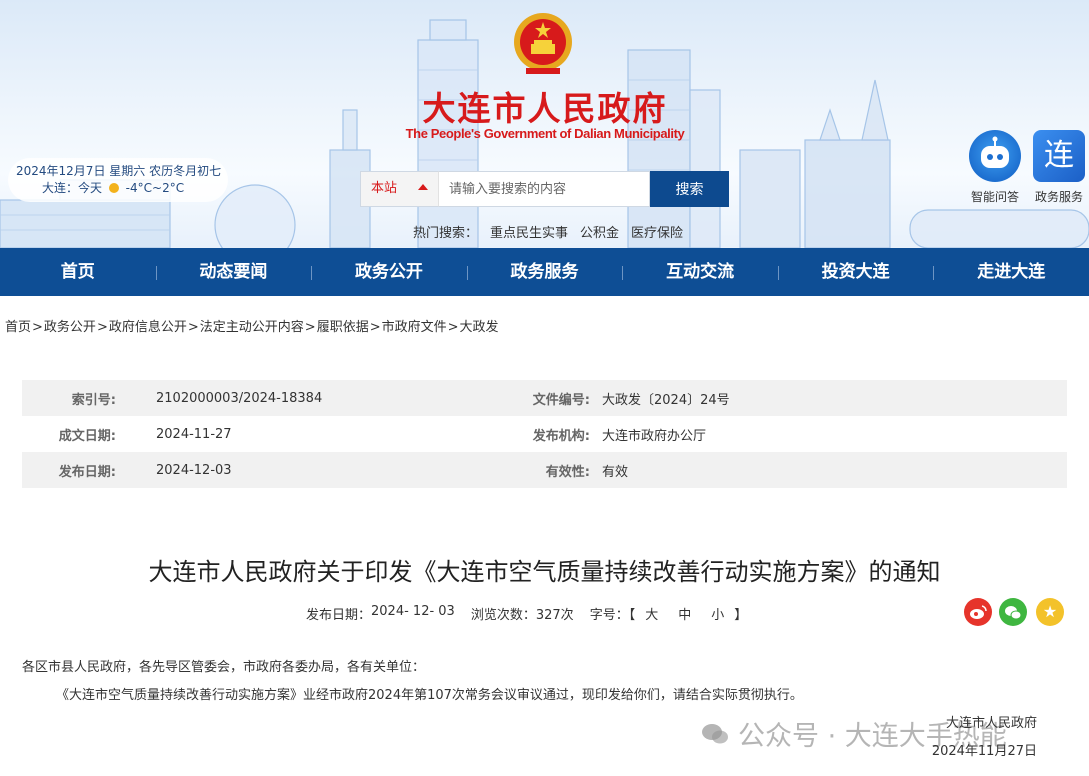 The width and height of the screenshot is (1089, 776). Describe the element at coordinates (567, 472) in the screenshot. I see `meta-key: 有效性:` at that location.